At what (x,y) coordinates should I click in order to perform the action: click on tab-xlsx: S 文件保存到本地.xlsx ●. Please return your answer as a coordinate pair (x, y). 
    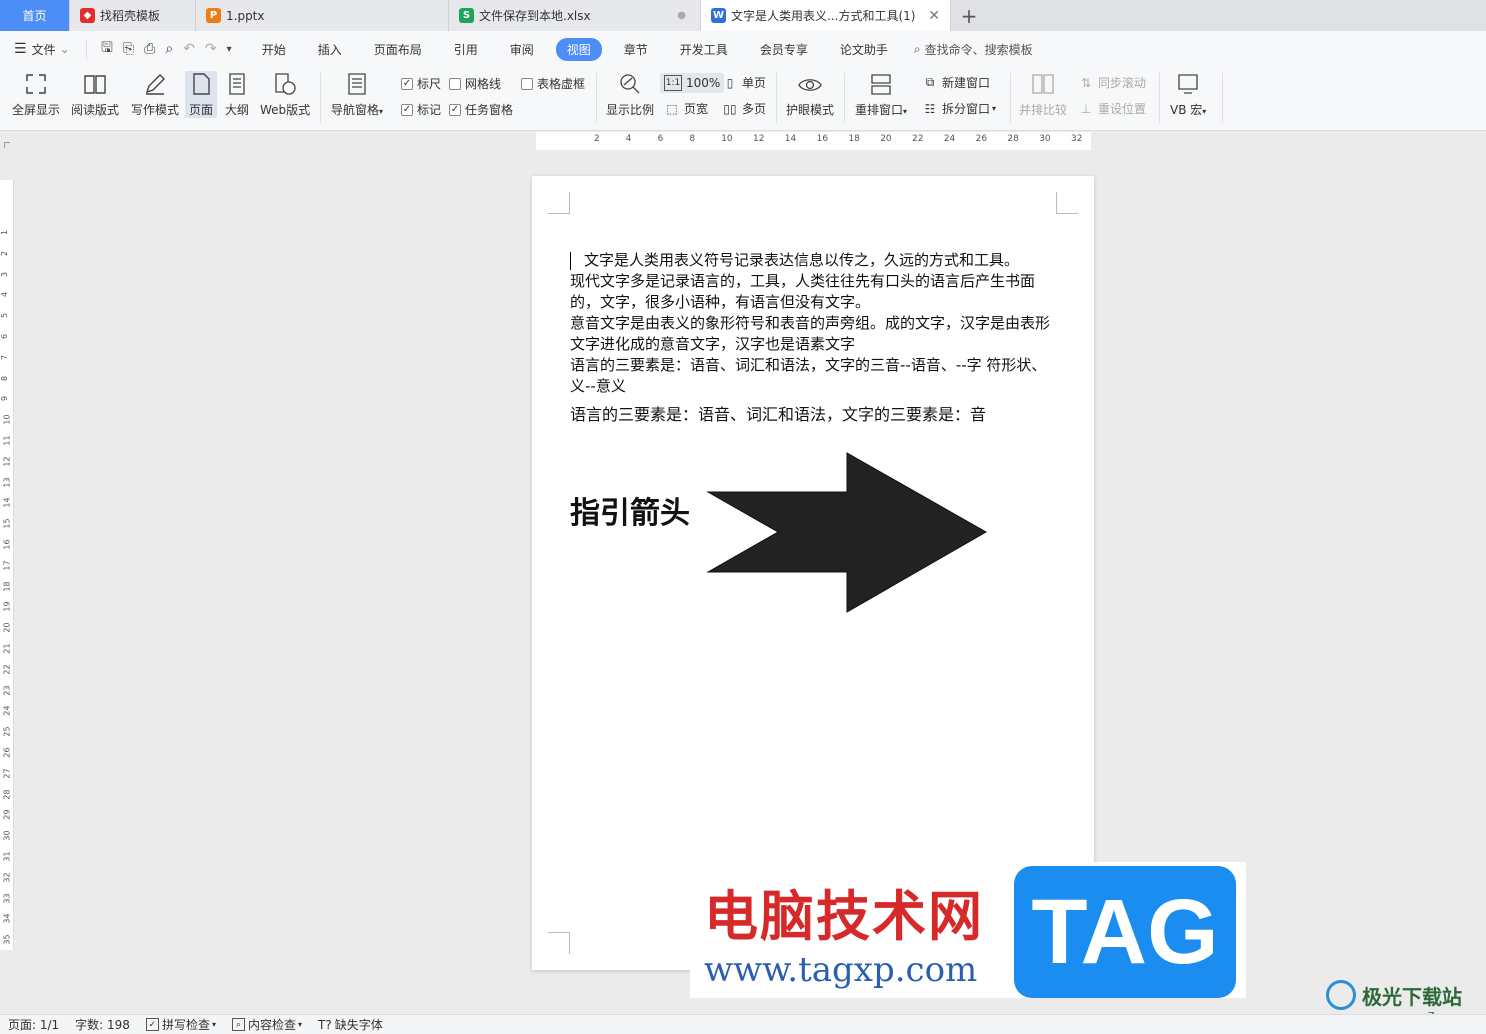
    Looking at the image, I should click on (575, 15).